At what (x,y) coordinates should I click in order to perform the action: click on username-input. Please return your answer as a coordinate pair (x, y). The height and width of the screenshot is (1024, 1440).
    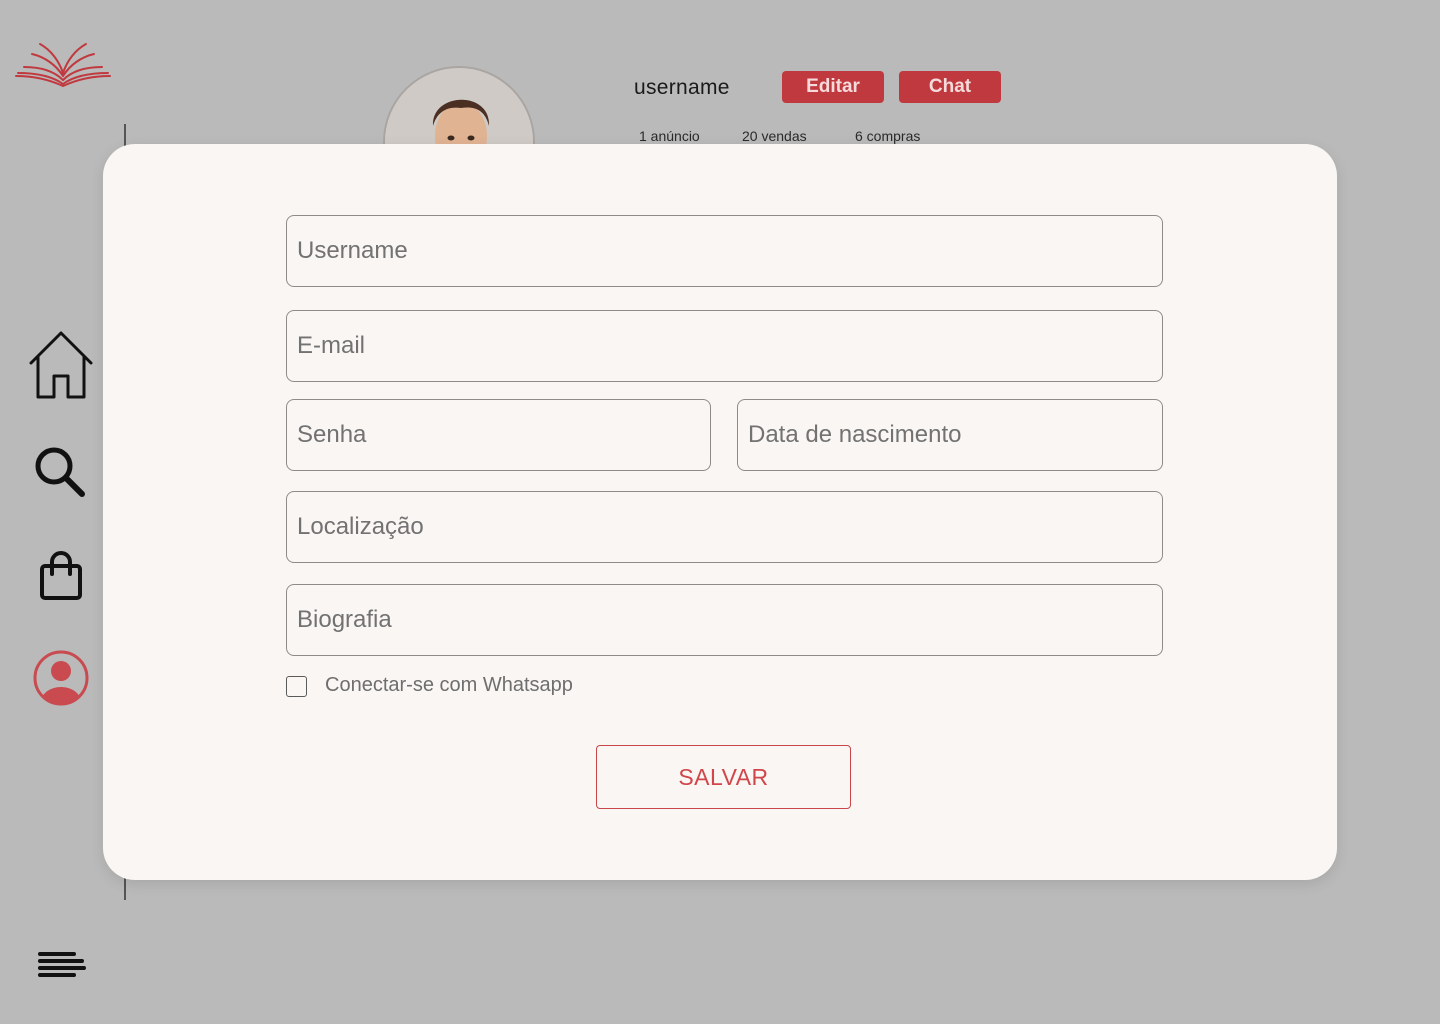
    Looking at the image, I should click on (724, 251).